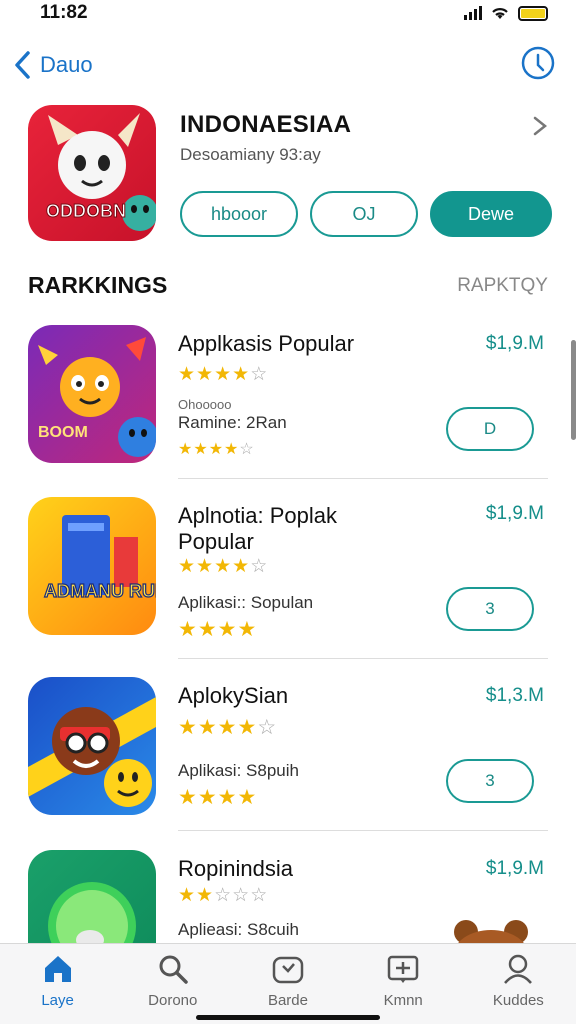 Image resolution: width=576 pixels, height=1024 pixels. Describe the element at coordinates (205, 404) in the screenshot. I see `app-sub-small: Ohooooo` at that location.